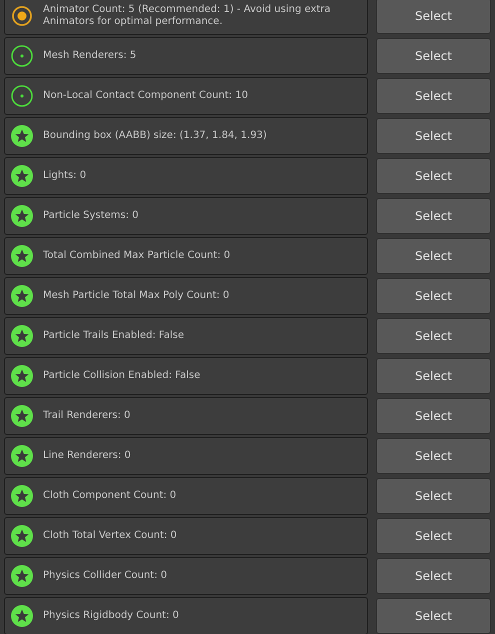  Describe the element at coordinates (145, 96) in the screenshot. I see `message-text: Non-Local Contact Component Count: 10` at that location.